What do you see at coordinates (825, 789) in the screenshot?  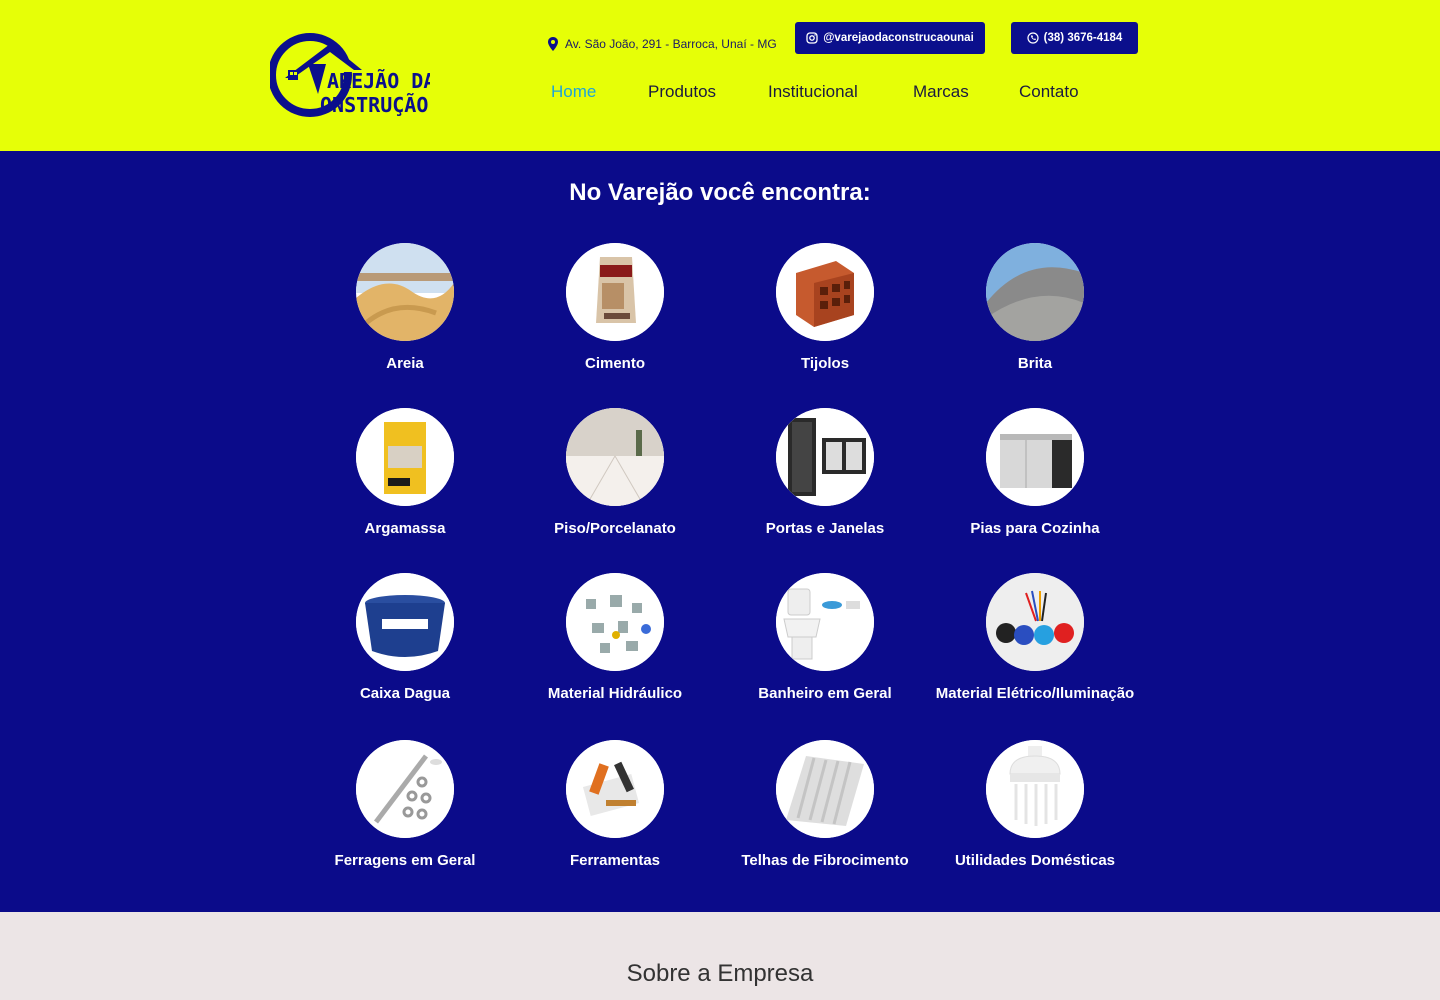 I see `roof-tile-image` at bounding box center [825, 789].